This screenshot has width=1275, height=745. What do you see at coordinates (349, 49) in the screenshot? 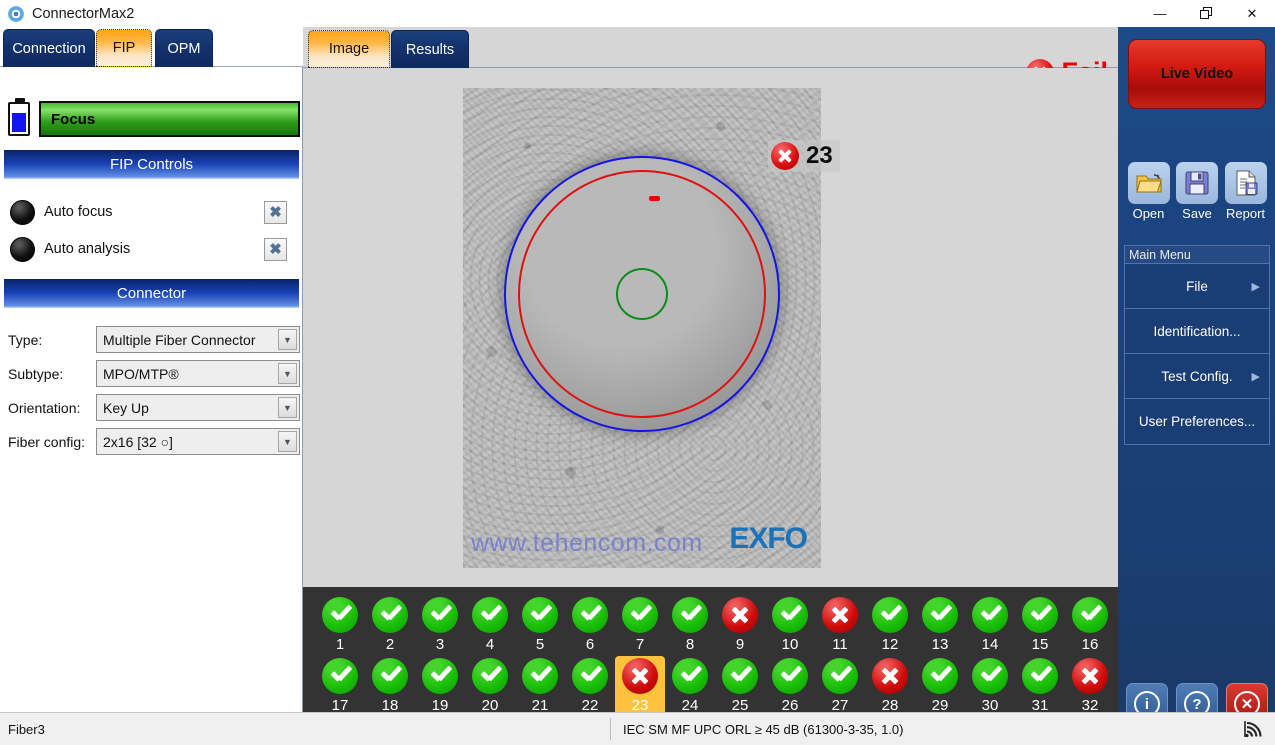
I see `tab-image: Image` at bounding box center [349, 49].